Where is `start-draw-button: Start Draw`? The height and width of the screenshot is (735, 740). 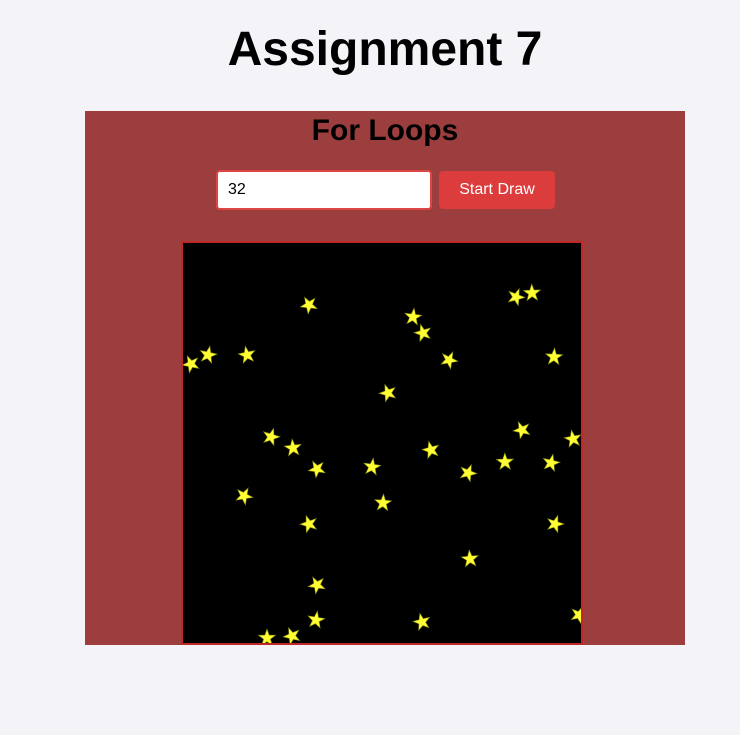
start-draw-button: Start Draw is located at coordinates (497, 190).